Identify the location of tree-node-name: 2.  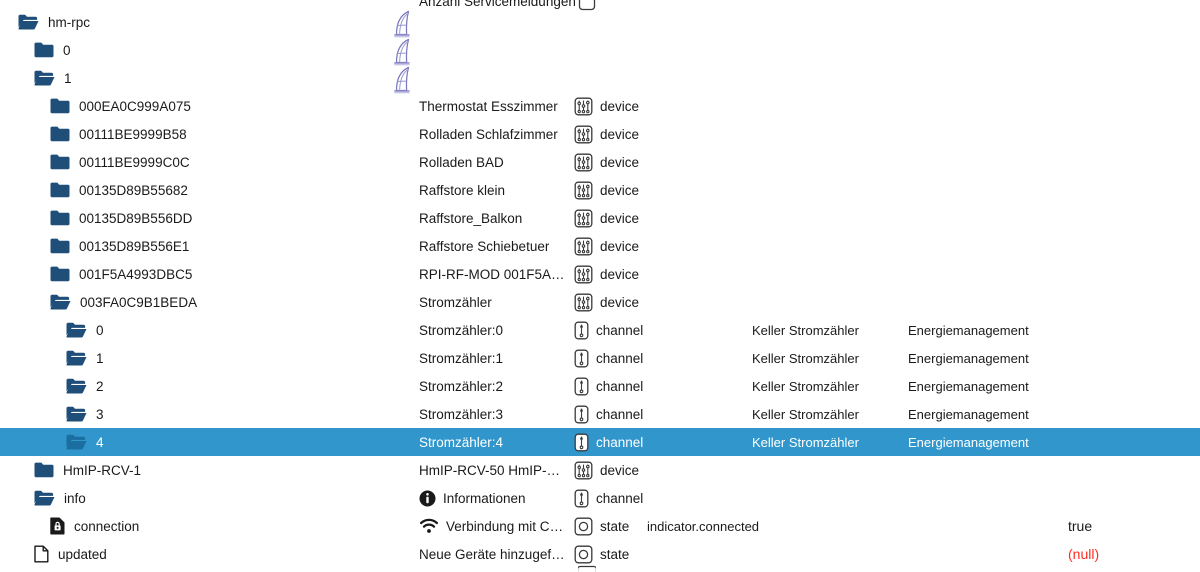
(85, 386).